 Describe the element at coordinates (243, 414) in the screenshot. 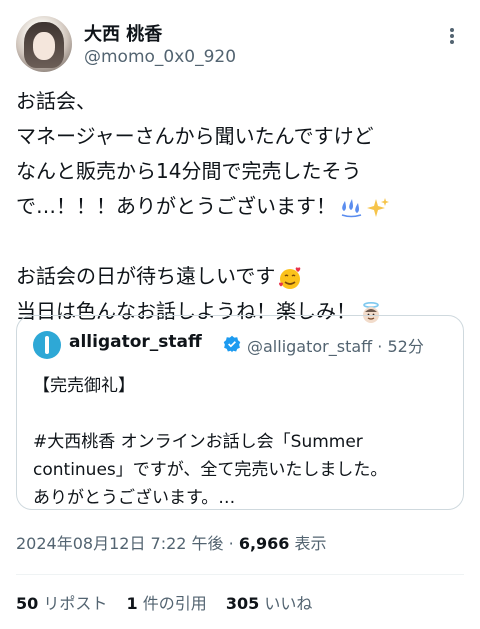

I see `quoted-line` at that location.